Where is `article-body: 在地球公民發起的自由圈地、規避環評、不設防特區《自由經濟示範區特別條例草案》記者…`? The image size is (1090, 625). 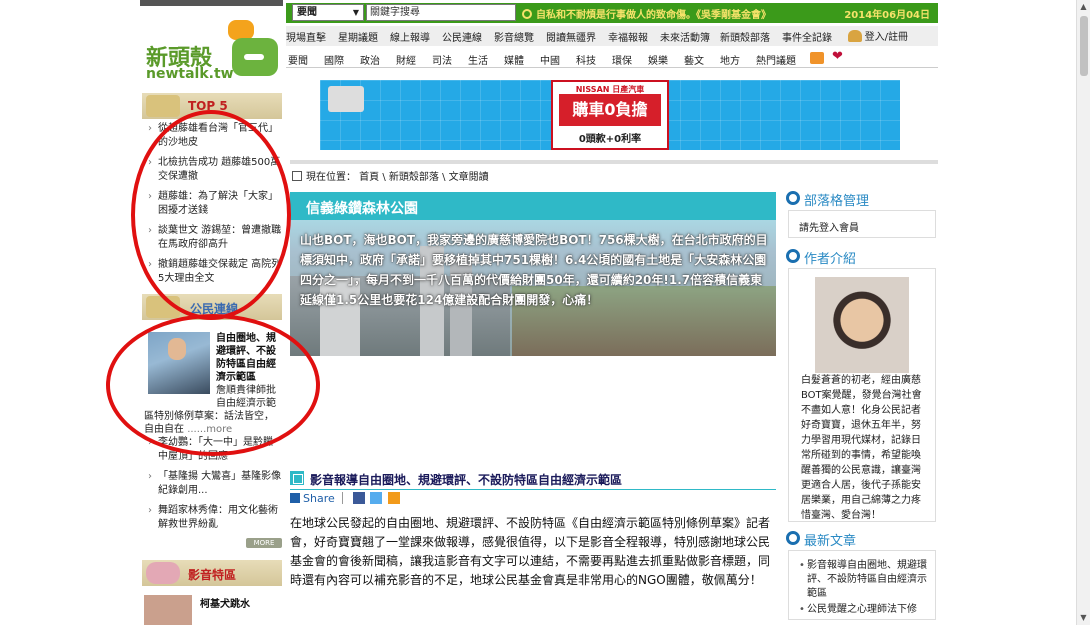
article-body: 在地球公民發起的自由圈地、規避環評、不設防特區《自由經濟示範區特別條例草案》記者… is located at coordinates (530, 551).